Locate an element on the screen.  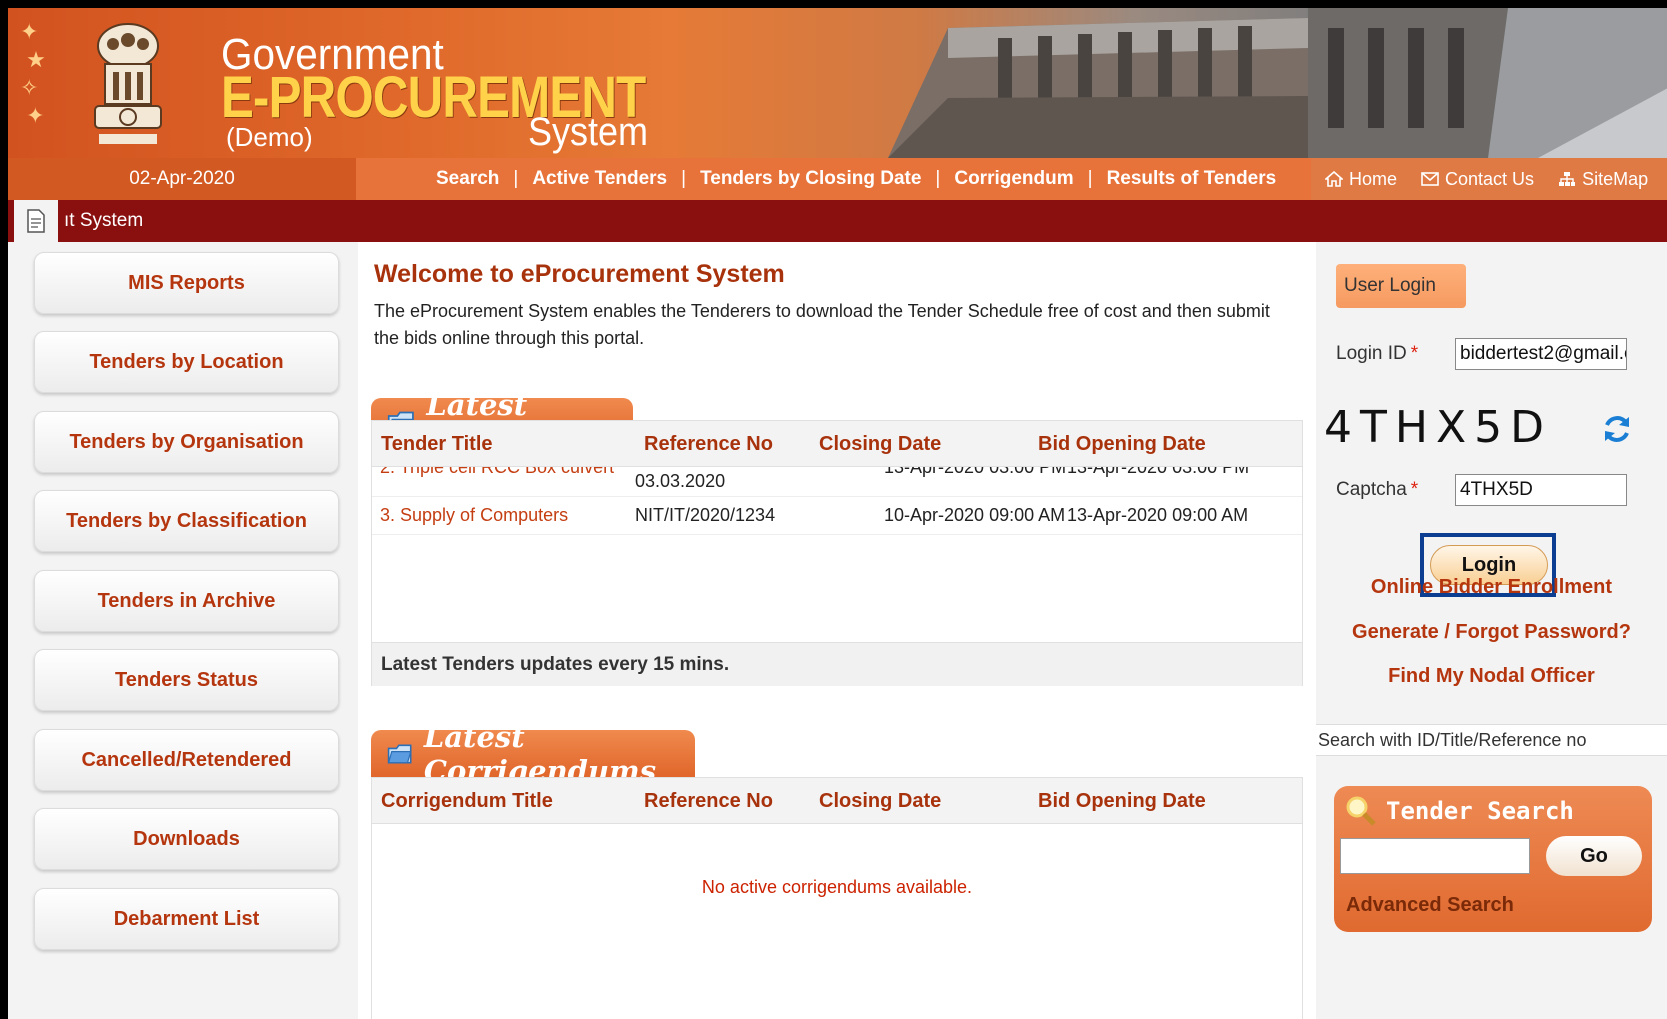
national-emblem-icon is located at coordinates (128, 83).